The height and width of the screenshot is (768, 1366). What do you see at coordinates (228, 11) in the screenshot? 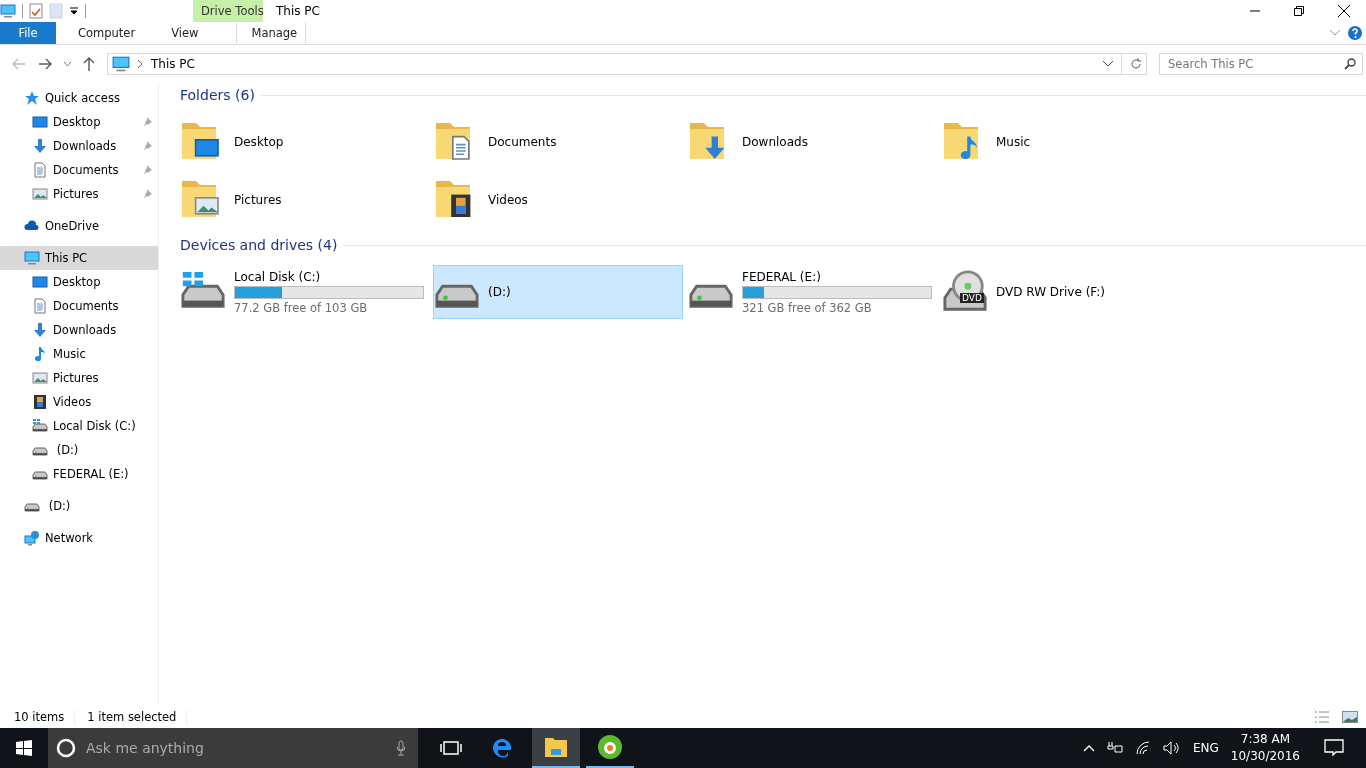
I see `context-tab-header: Drive Tools` at bounding box center [228, 11].